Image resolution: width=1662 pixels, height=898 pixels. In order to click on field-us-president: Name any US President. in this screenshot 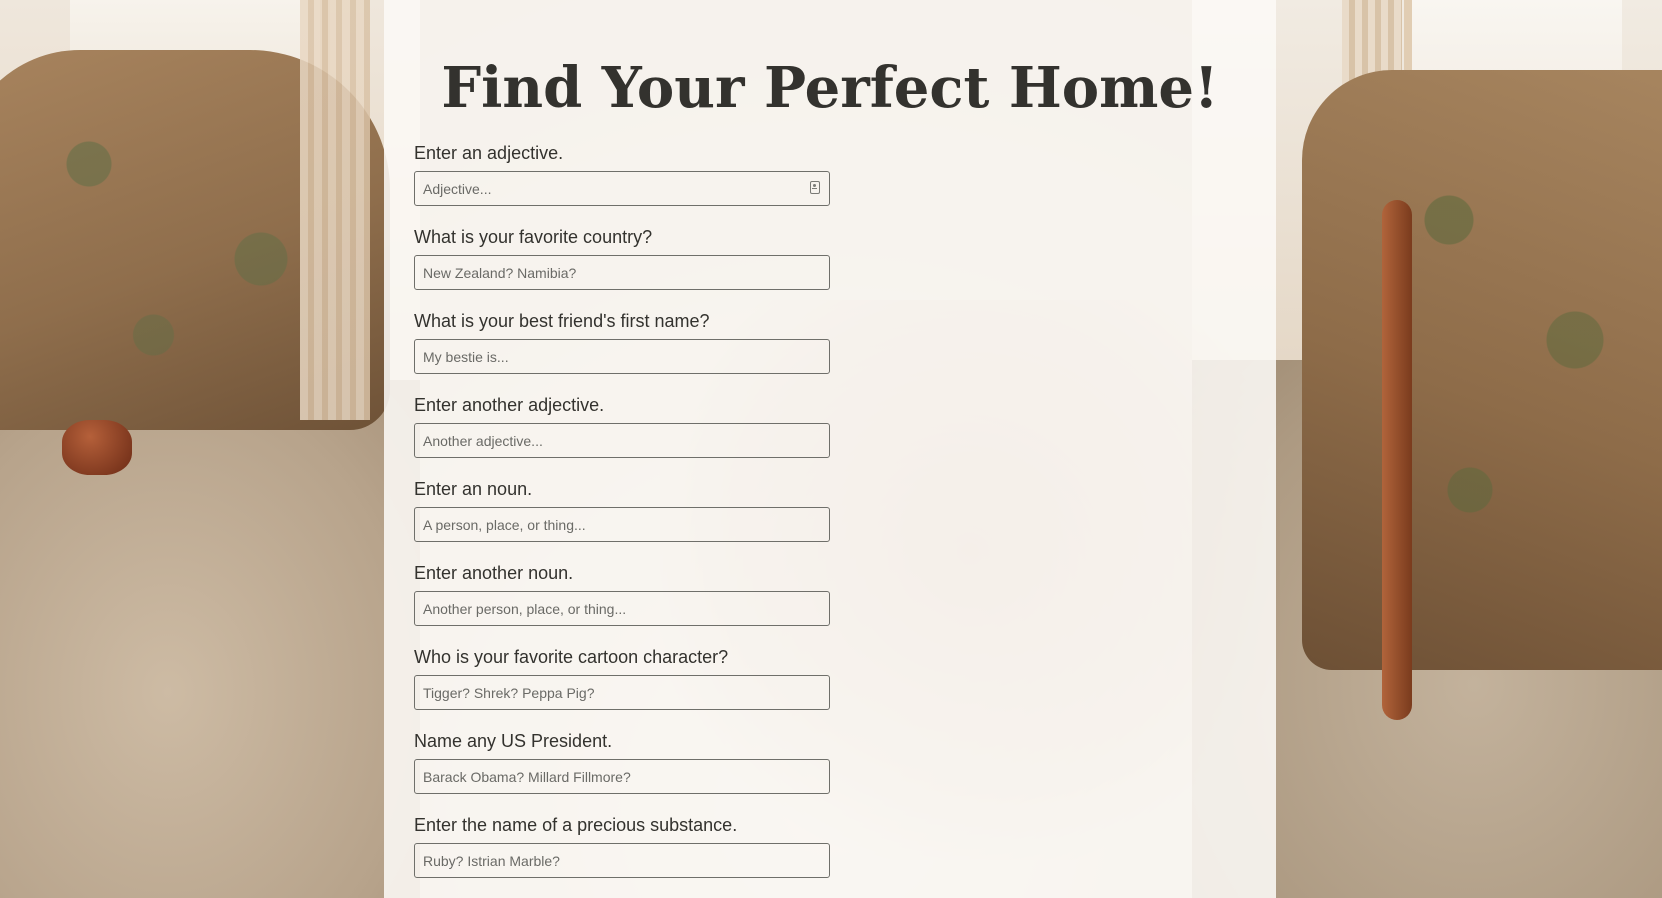, I will do `click(830, 772)`.